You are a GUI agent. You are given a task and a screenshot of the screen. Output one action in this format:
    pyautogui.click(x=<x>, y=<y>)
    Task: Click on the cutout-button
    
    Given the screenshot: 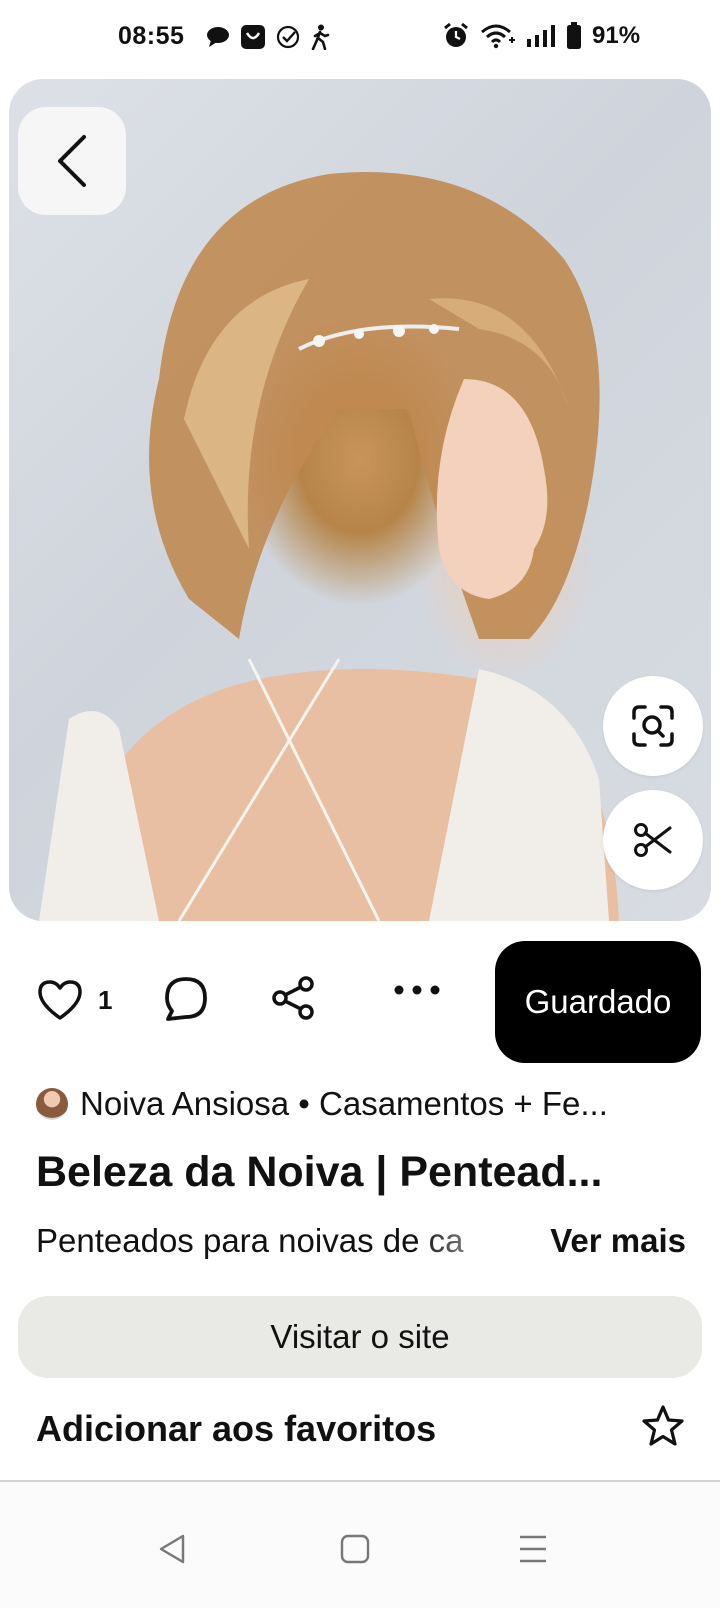 What is the action you would take?
    pyautogui.click(x=653, y=840)
    